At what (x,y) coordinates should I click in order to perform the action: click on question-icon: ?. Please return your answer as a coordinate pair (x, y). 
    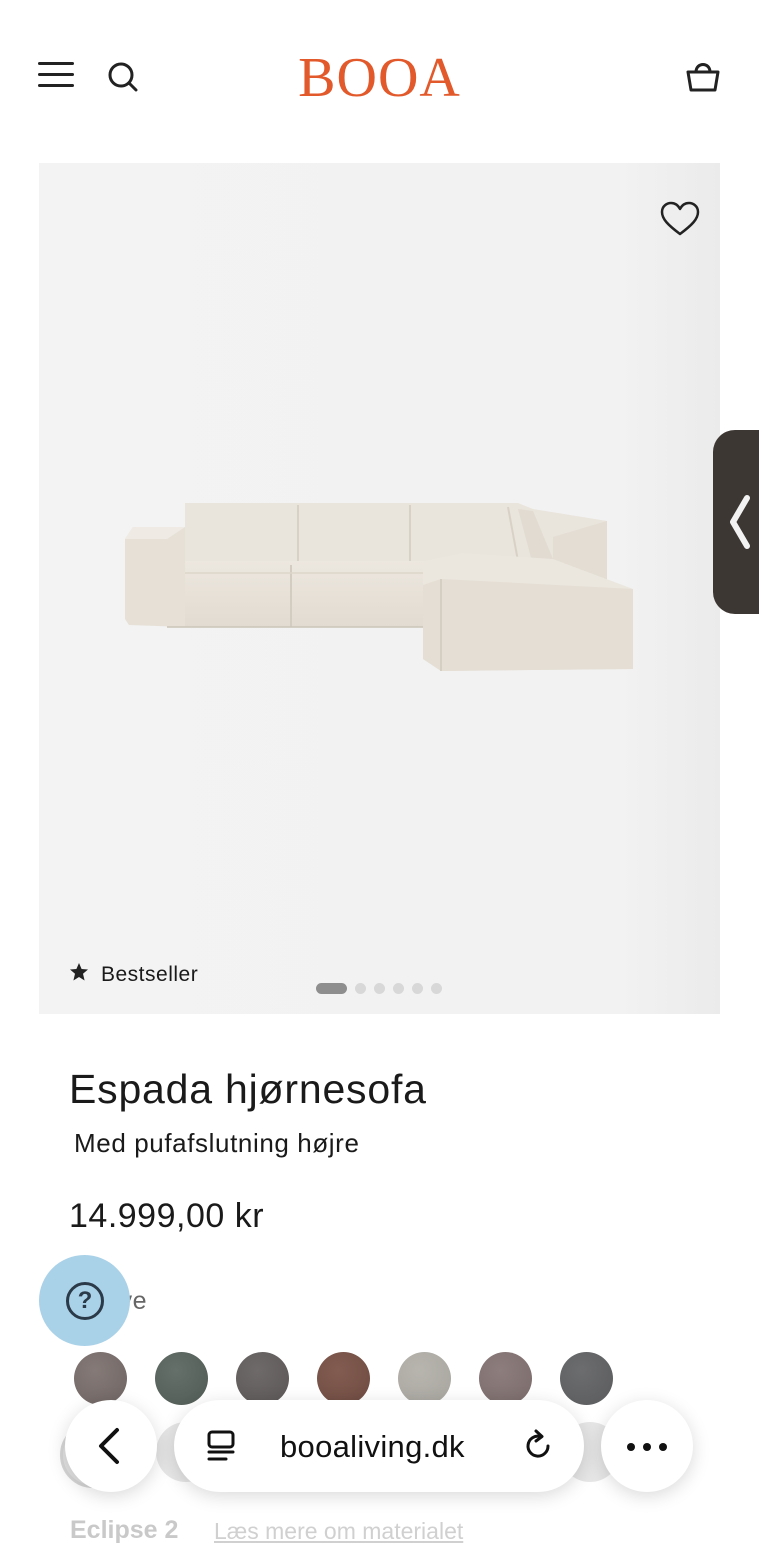
    Looking at the image, I should click on (85, 1301).